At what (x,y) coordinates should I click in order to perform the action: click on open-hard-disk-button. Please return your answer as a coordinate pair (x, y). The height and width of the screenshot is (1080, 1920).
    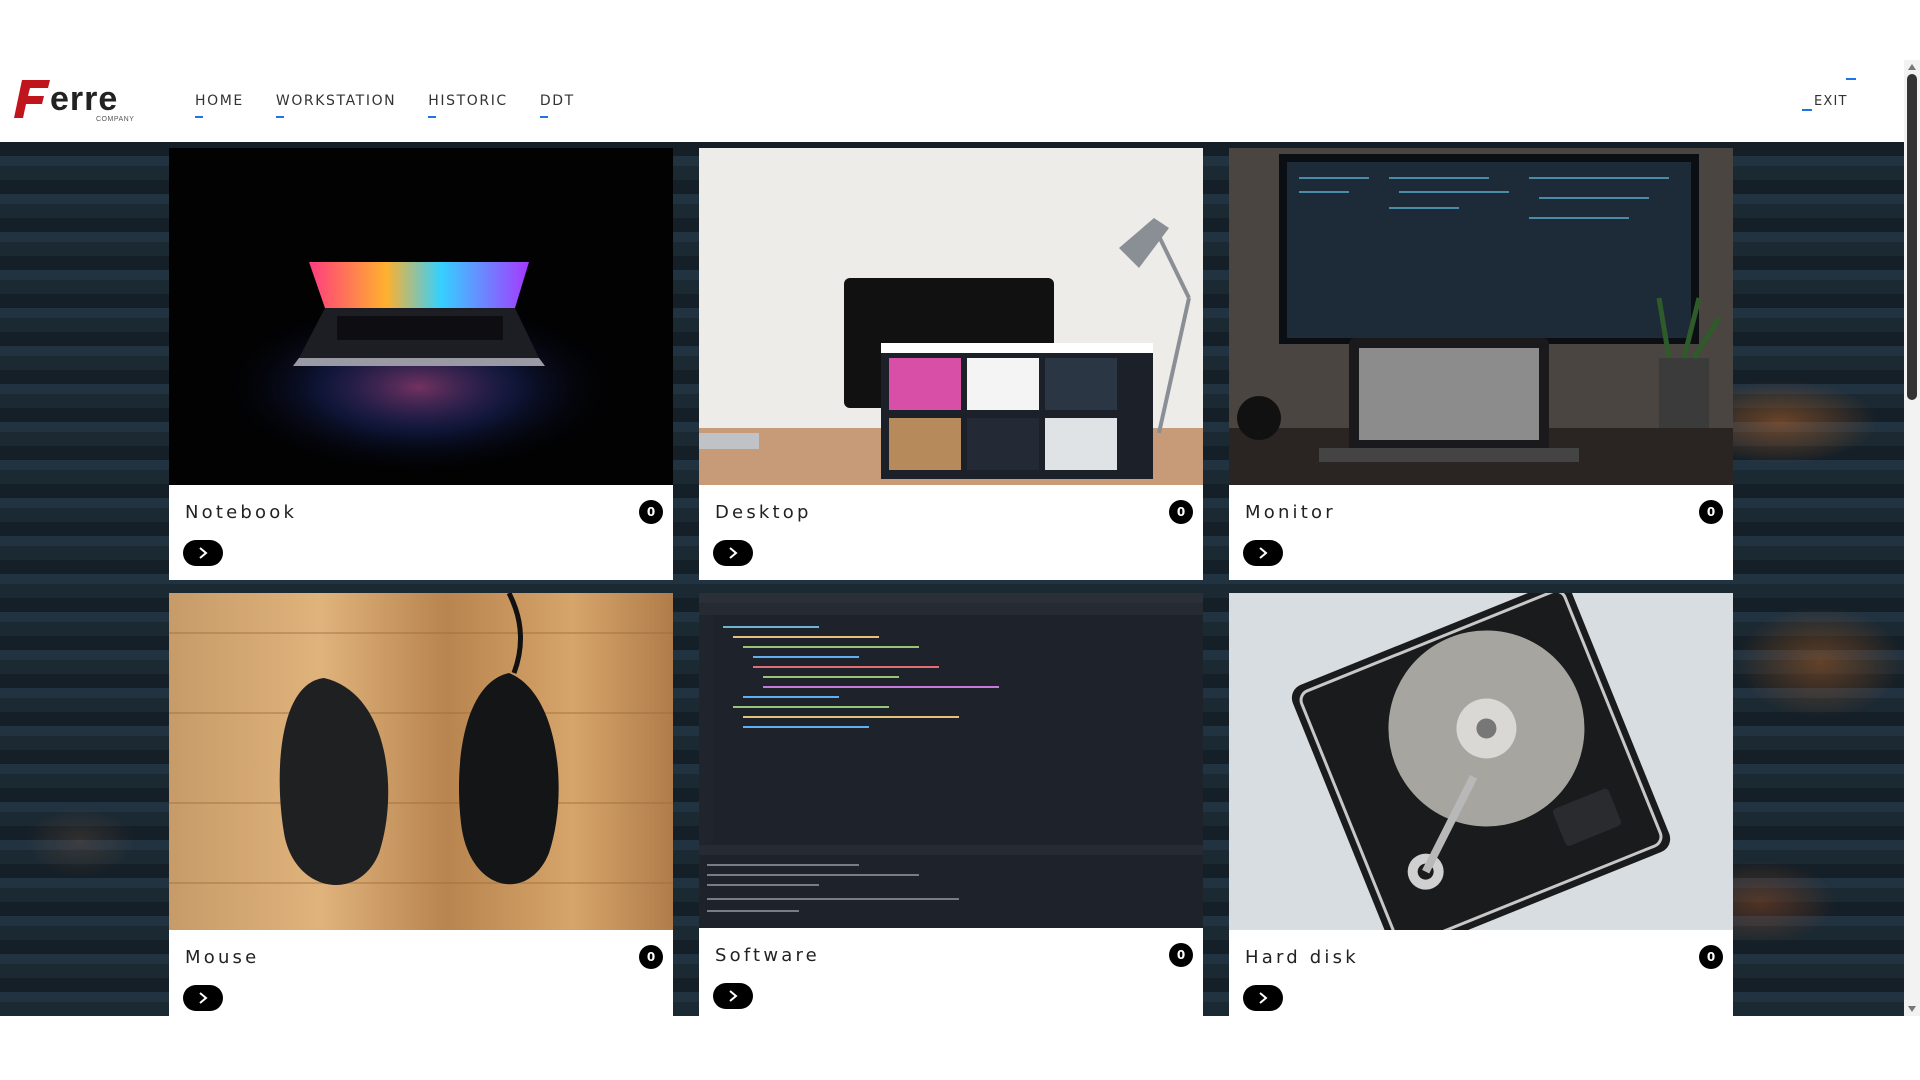
    Looking at the image, I should click on (1263, 998).